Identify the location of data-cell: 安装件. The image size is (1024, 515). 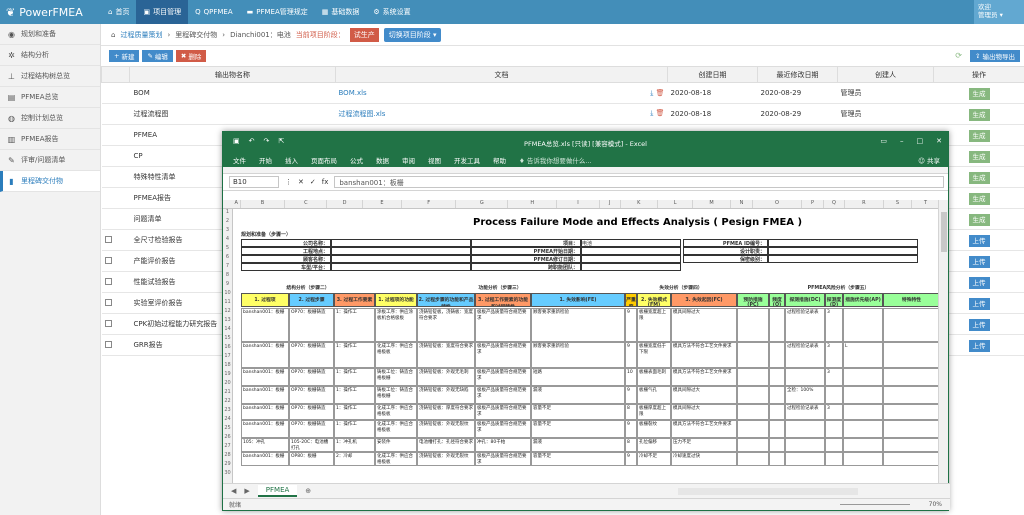
(396, 445).